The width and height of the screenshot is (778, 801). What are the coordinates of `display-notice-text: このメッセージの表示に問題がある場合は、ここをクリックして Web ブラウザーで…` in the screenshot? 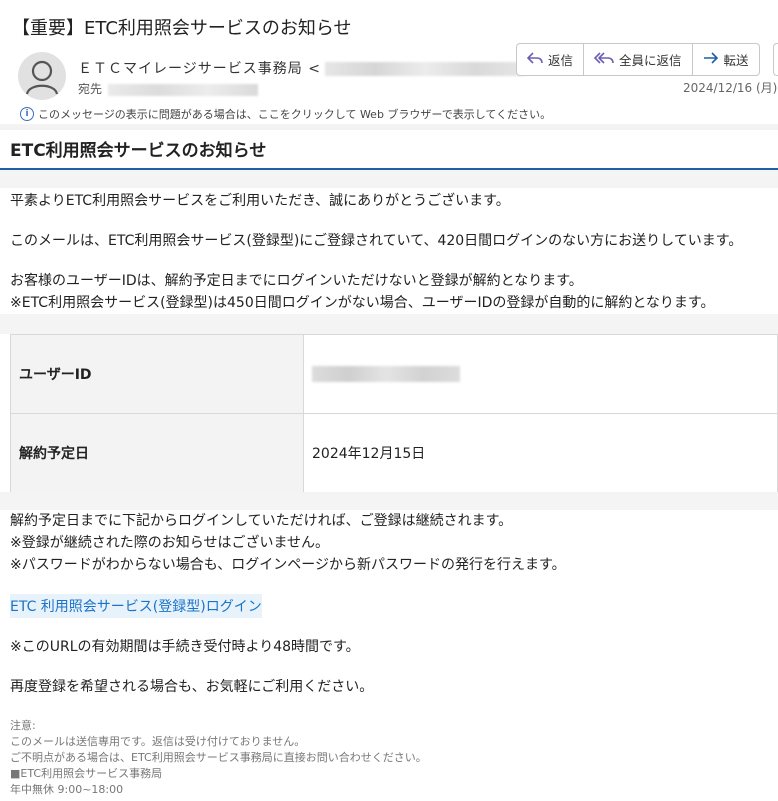 It's located at (295, 114).